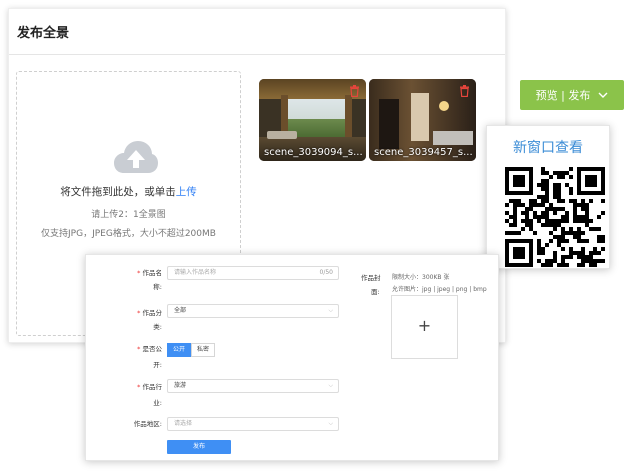 The image size is (635, 472). Describe the element at coordinates (444, 106) in the screenshot. I see `thumb-scene-lamp` at that location.